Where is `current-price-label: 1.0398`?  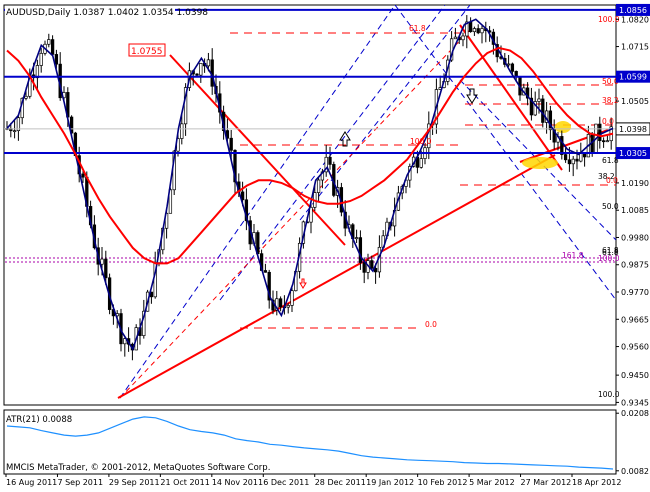
current-price-label: 1.0398 is located at coordinates (633, 129).